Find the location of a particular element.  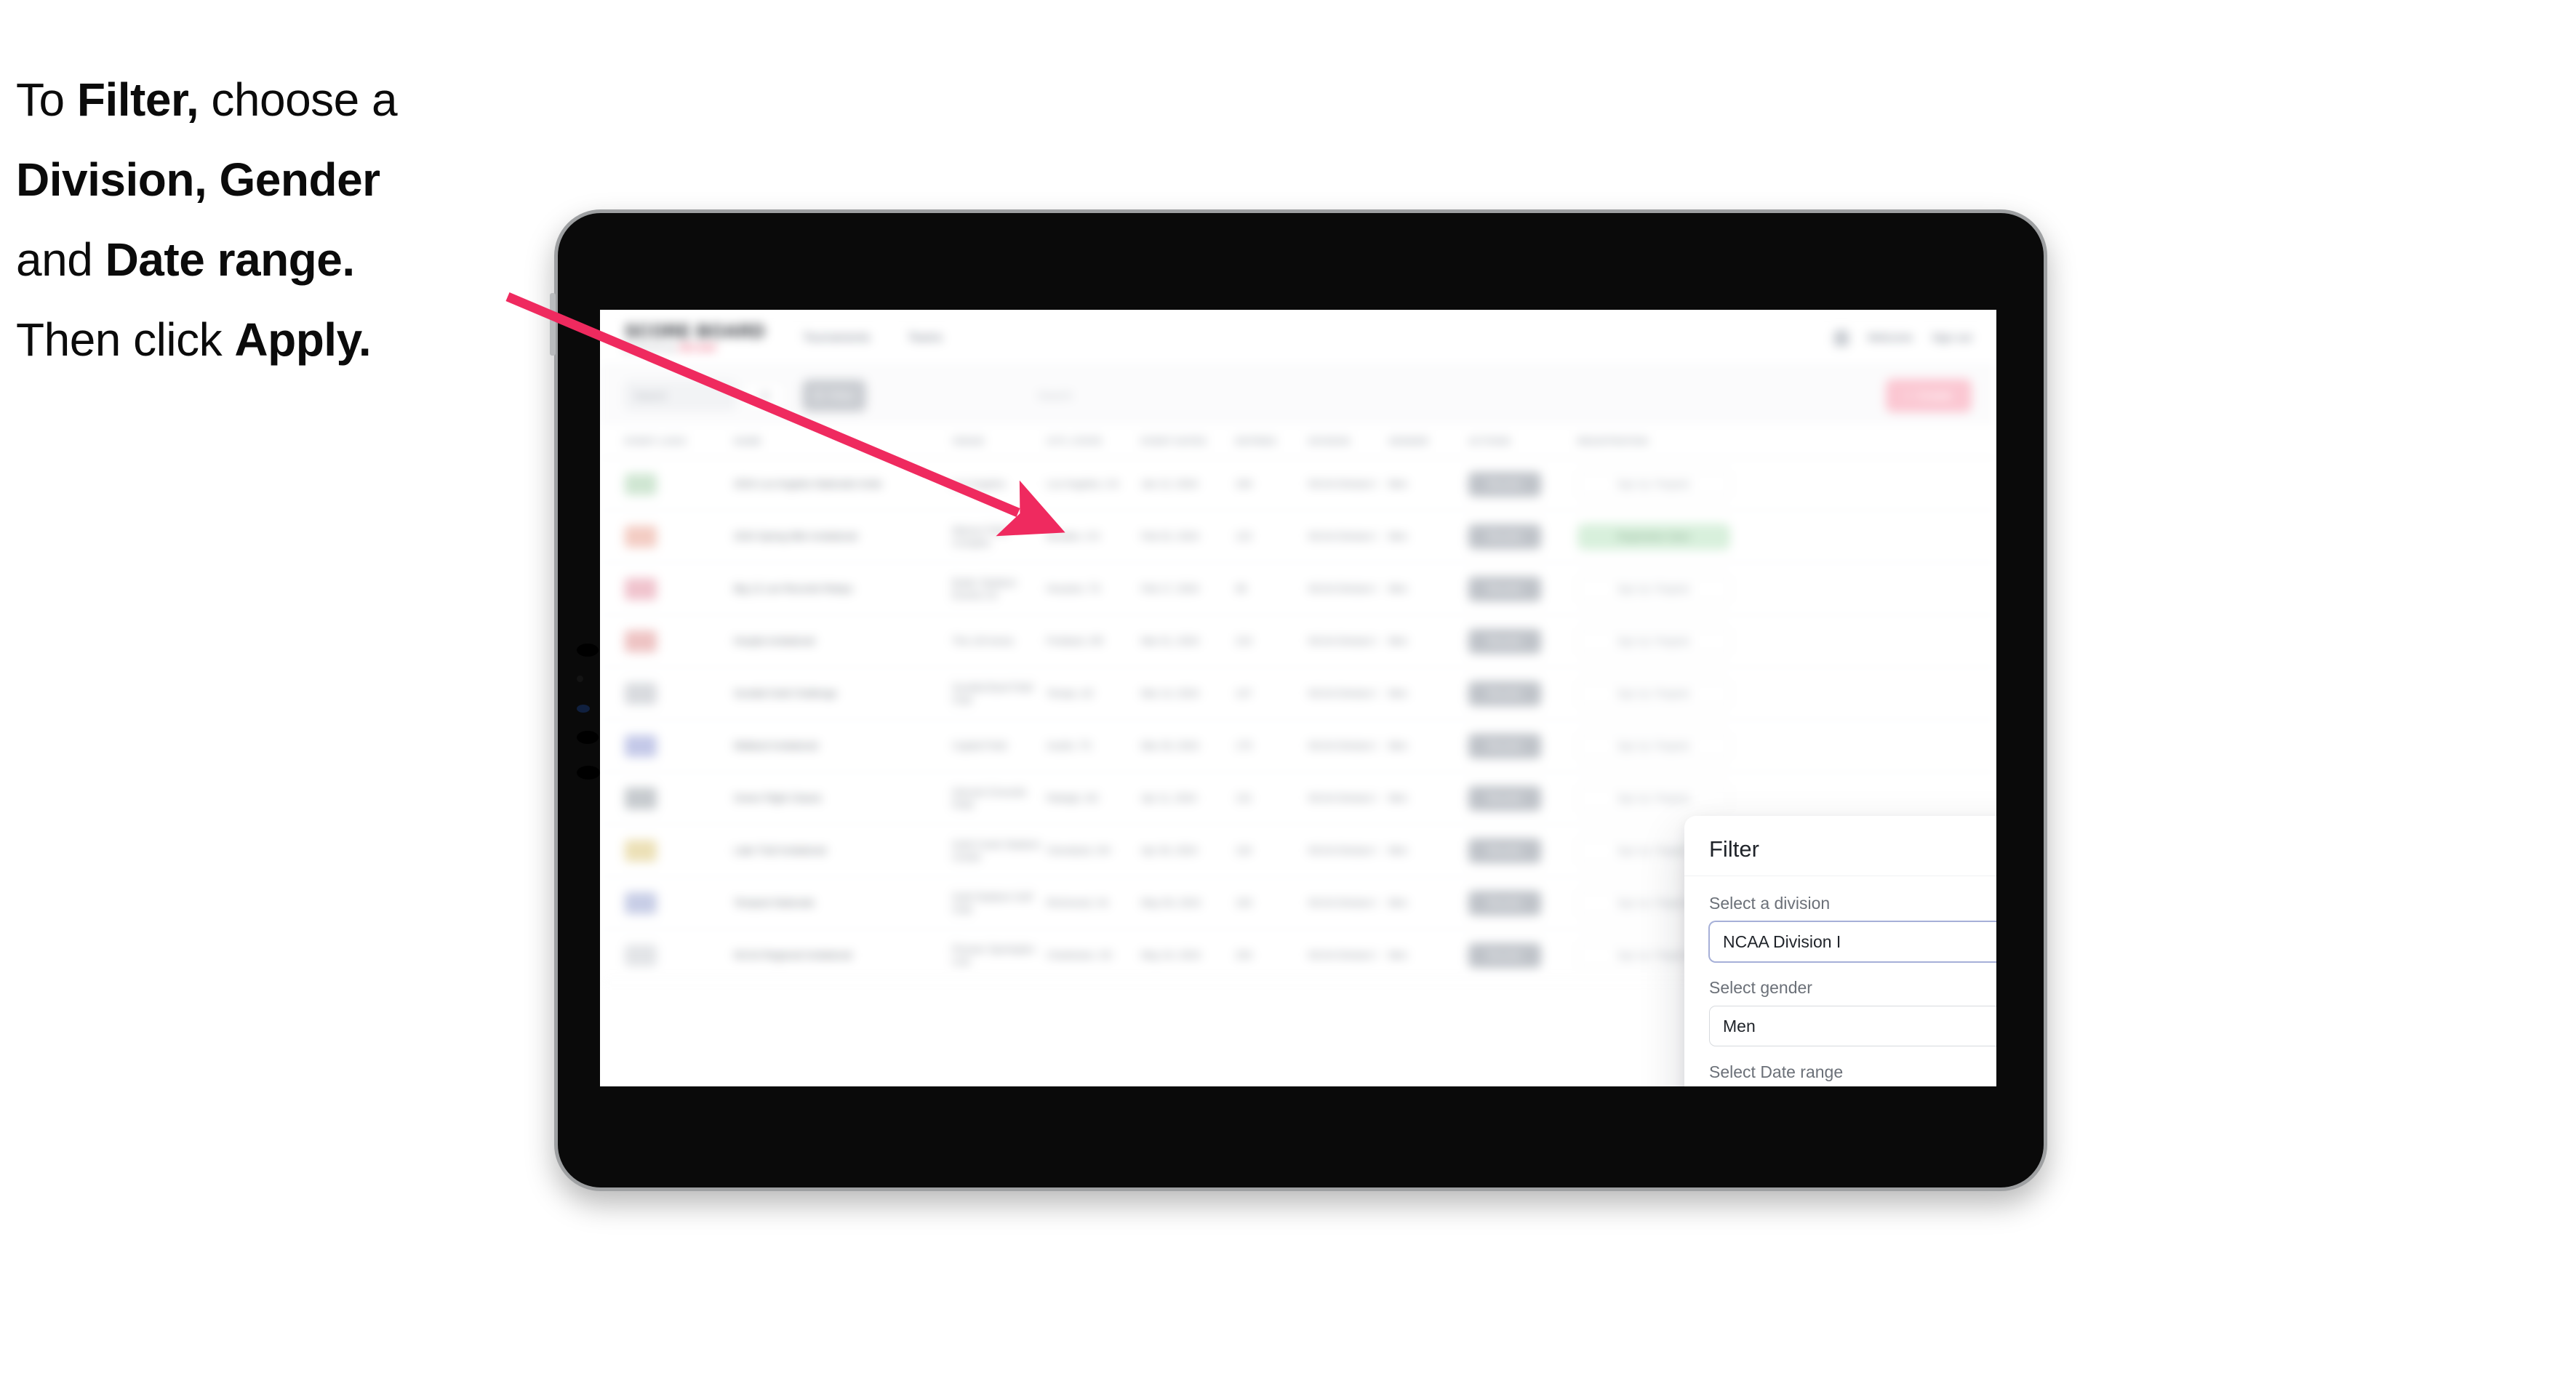

table-column-header: REGISTRATION is located at coordinates (1613, 441).